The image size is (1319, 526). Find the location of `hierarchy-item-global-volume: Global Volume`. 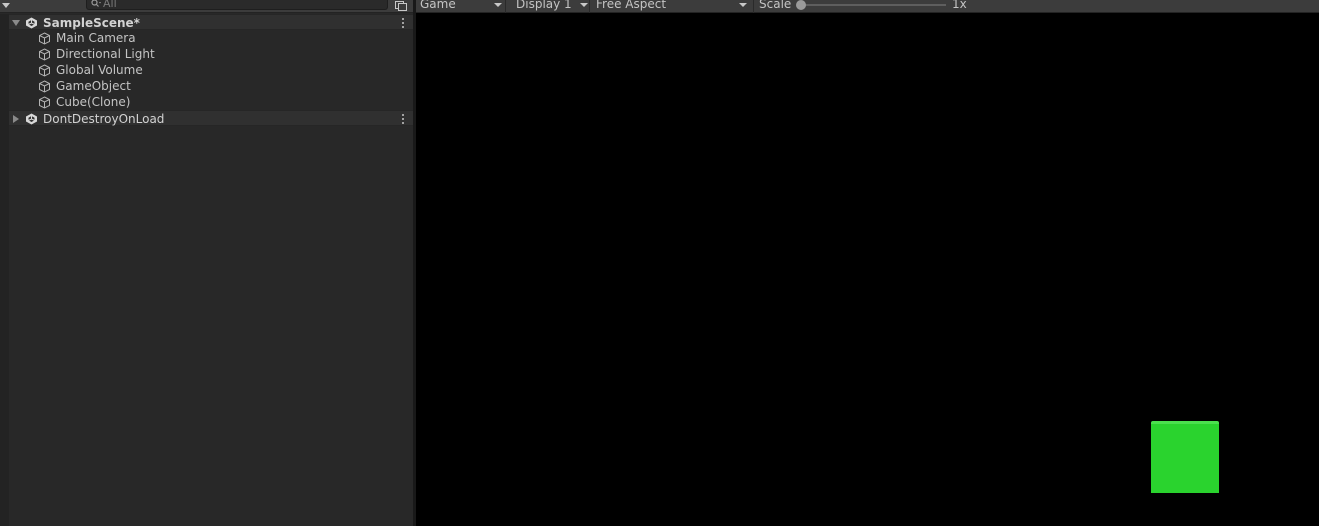

hierarchy-item-global-volume: Global Volume is located at coordinates (211, 70).